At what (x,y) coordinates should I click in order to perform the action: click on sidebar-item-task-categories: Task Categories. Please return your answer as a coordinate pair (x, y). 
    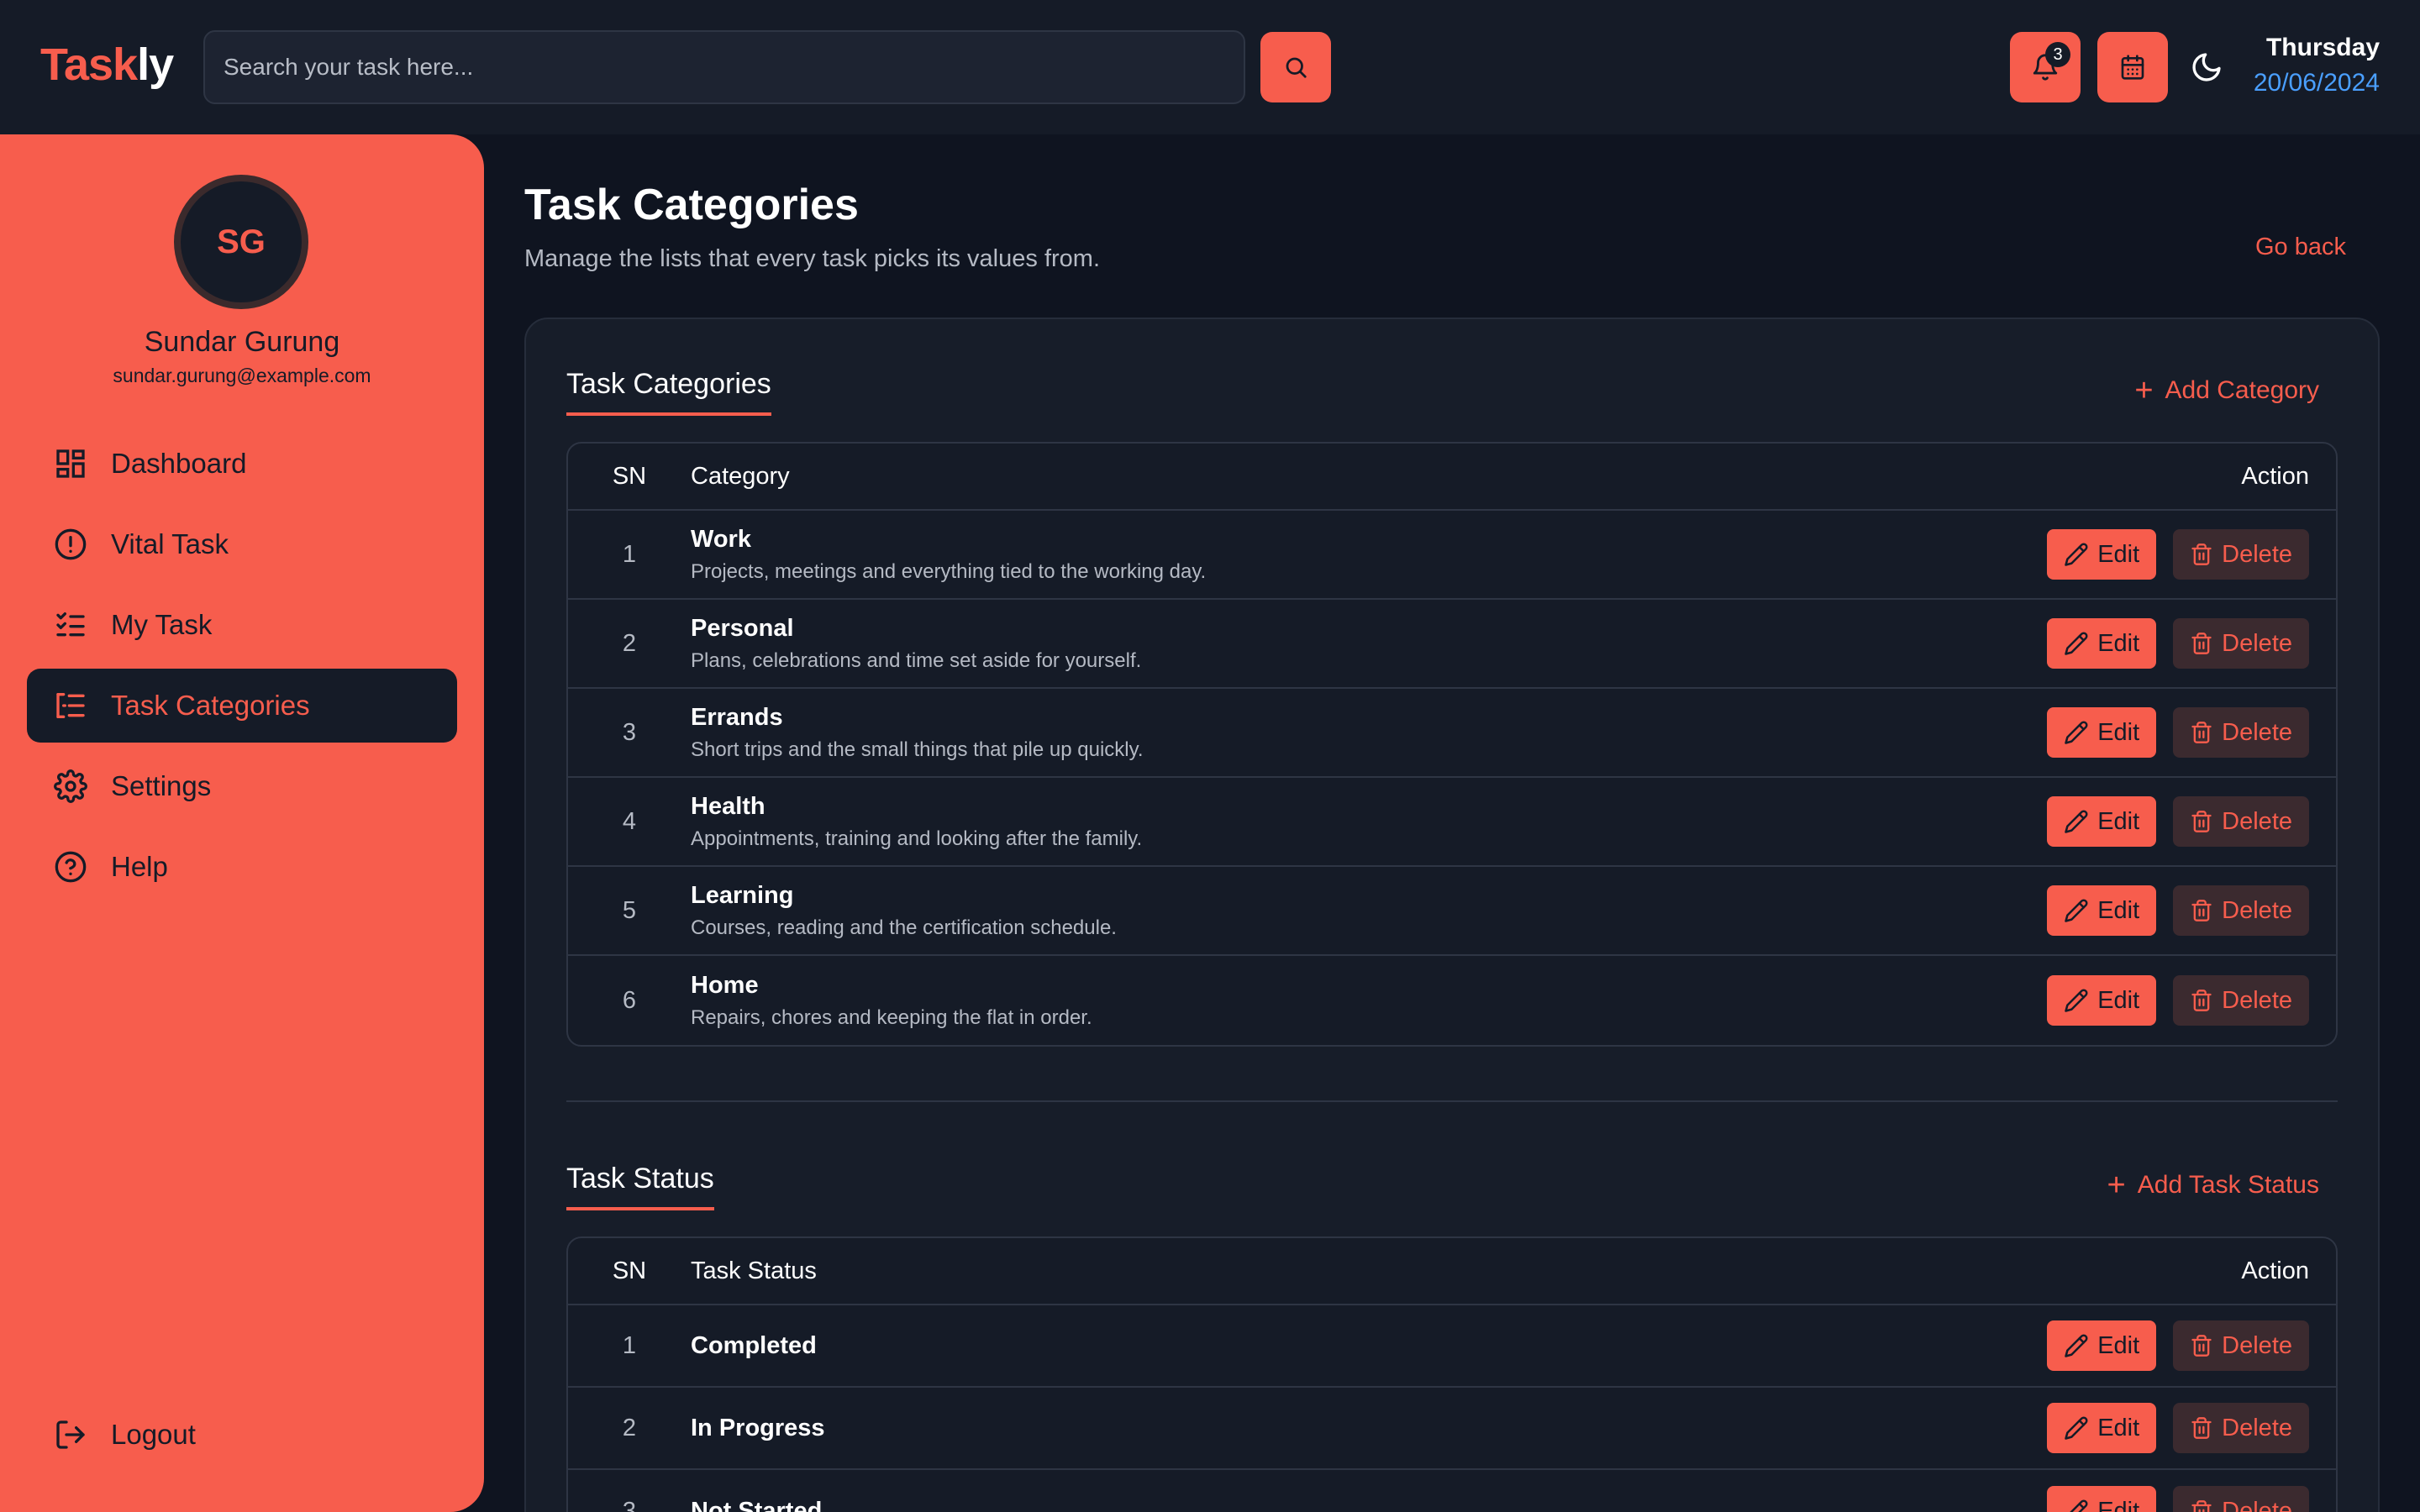
    Looking at the image, I should click on (242, 706).